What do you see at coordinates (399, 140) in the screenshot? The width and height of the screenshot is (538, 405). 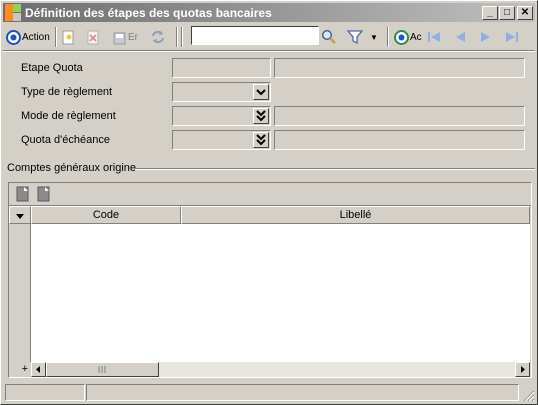 I see `quota-echeance-description-field` at bounding box center [399, 140].